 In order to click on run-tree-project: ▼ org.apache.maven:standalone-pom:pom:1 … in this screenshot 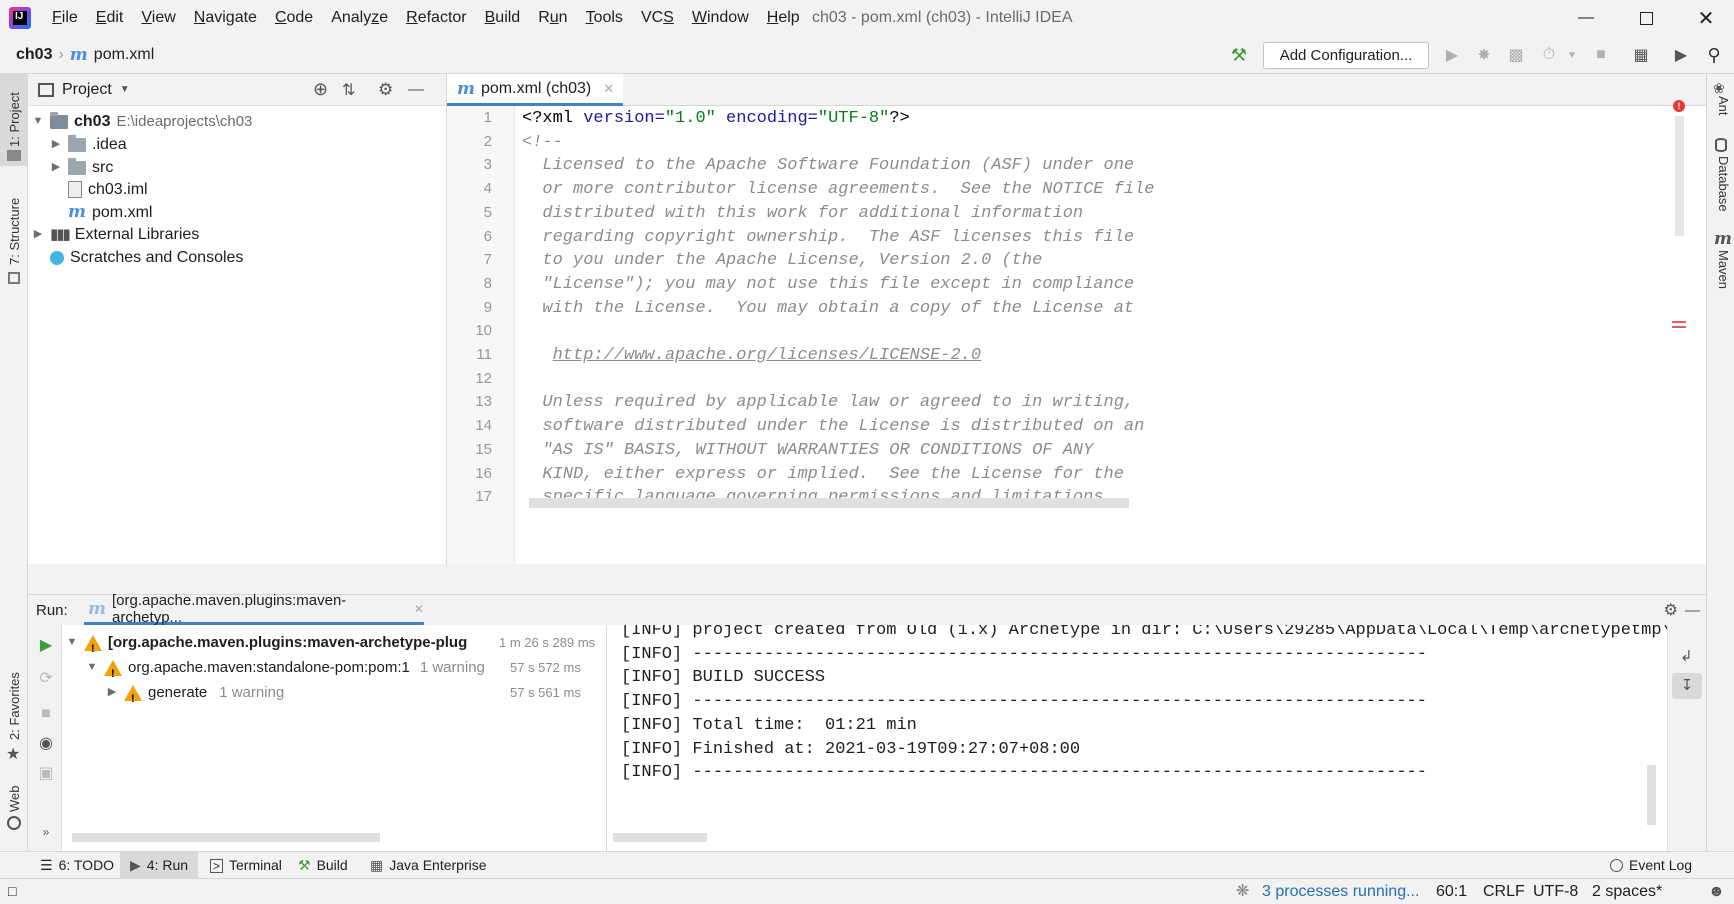, I will do `click(285, 671)`.